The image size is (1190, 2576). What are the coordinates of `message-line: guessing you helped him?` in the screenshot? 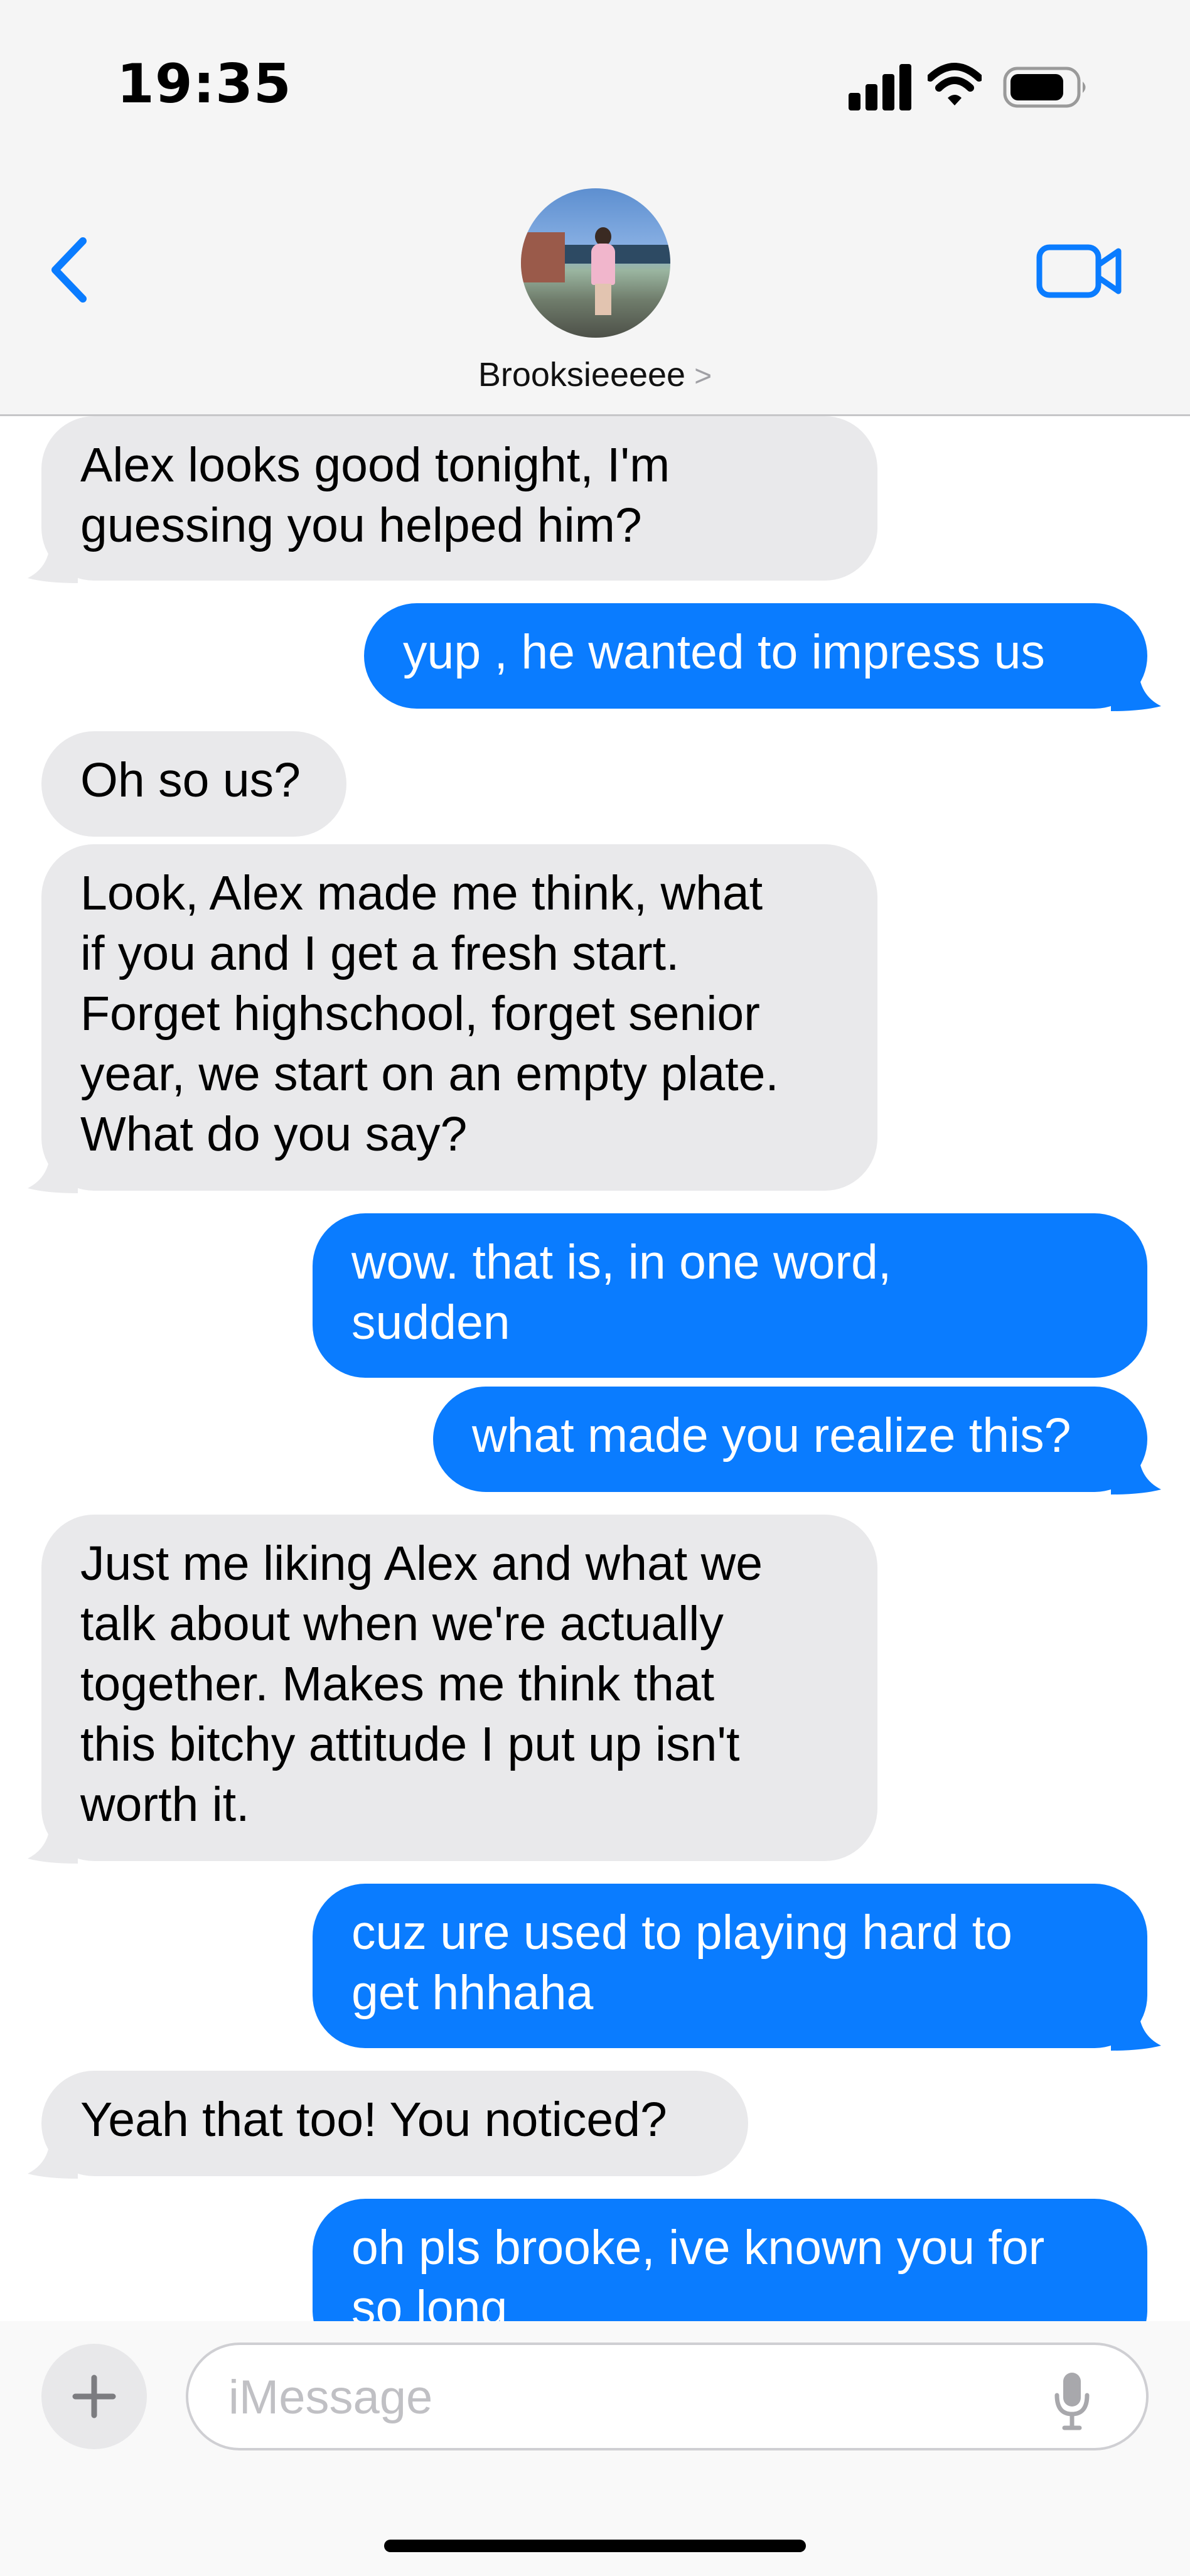 It's located at (361, 525).